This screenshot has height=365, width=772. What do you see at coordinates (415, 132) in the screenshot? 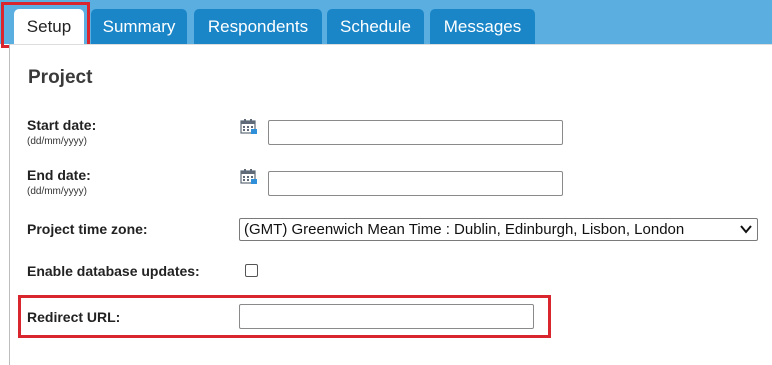
I see `start-date-input` at bounding box center [415, 132].